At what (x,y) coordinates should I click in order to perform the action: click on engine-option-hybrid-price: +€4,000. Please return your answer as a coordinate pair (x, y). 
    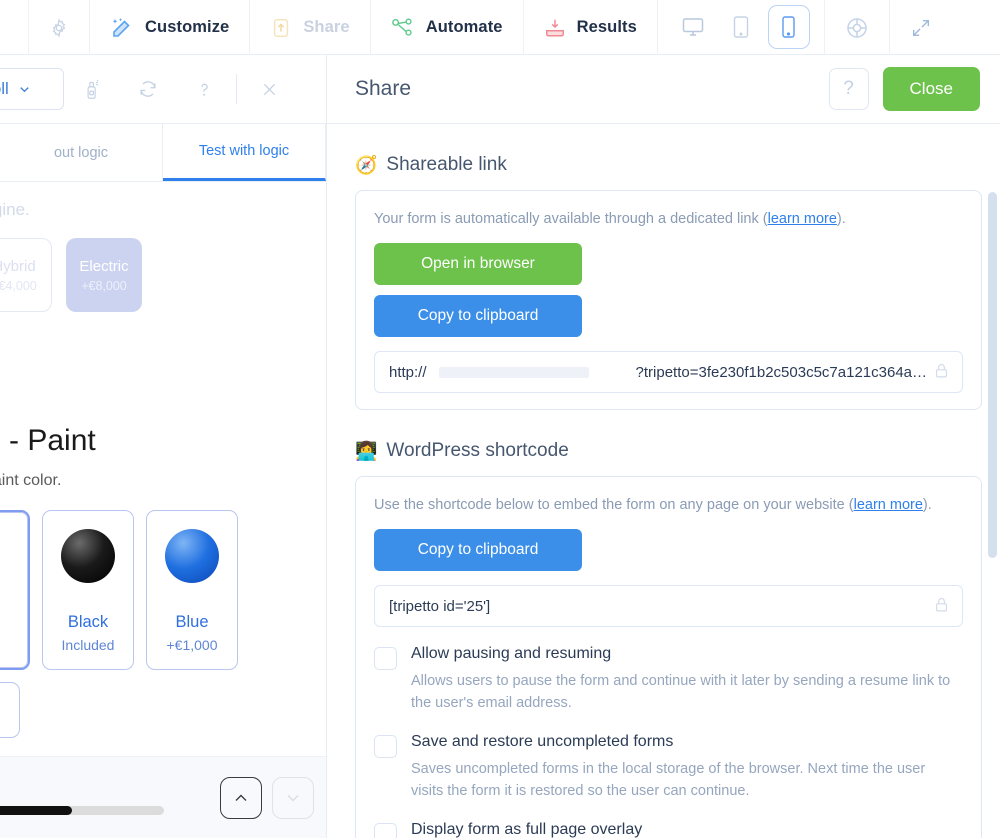
    Looking at the image, I should click on (18, 285).